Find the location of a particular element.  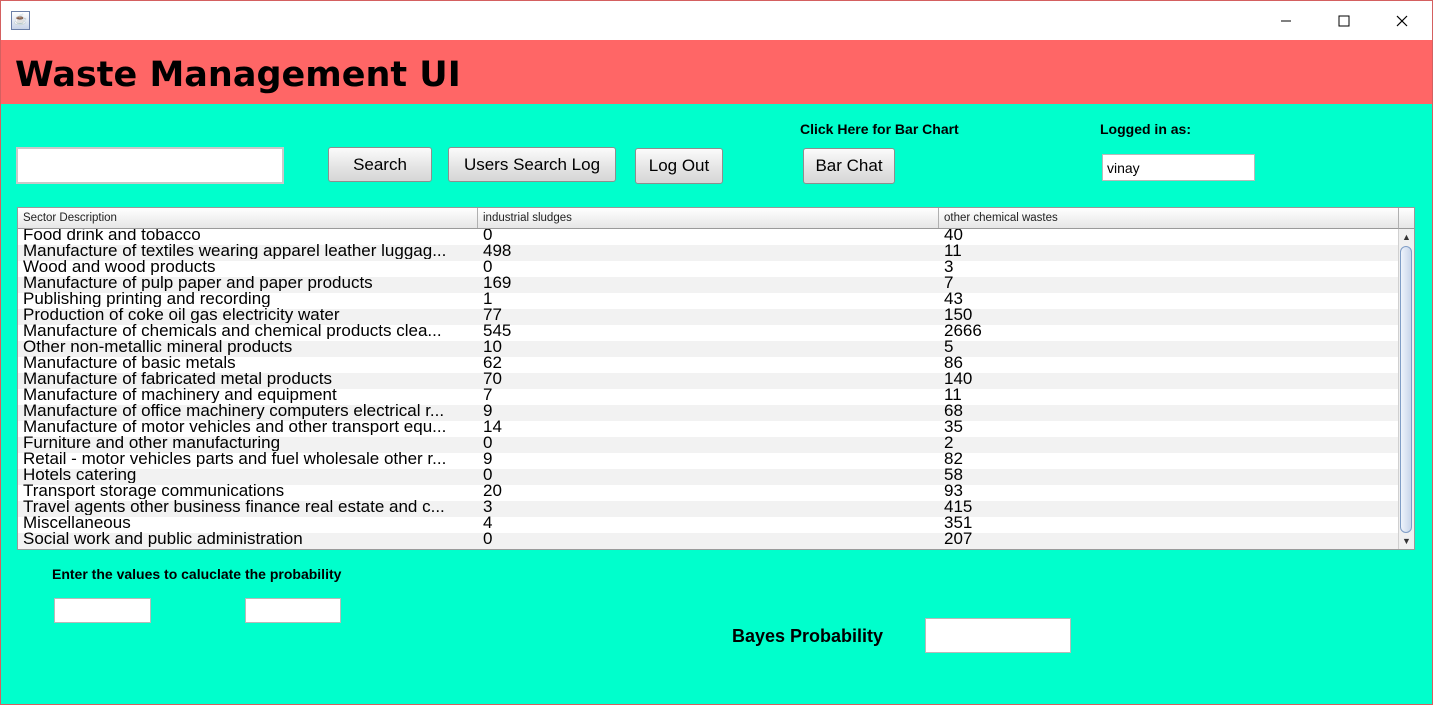

minimize-icon is located at coordinates (1286, 20).